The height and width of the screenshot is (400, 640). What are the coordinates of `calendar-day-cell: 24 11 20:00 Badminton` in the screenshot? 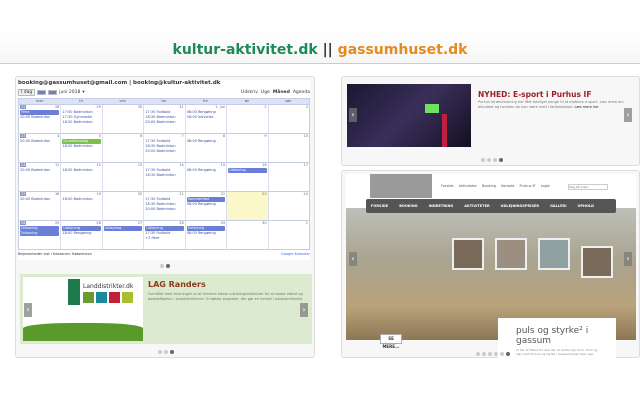 It's located at (39, 177).